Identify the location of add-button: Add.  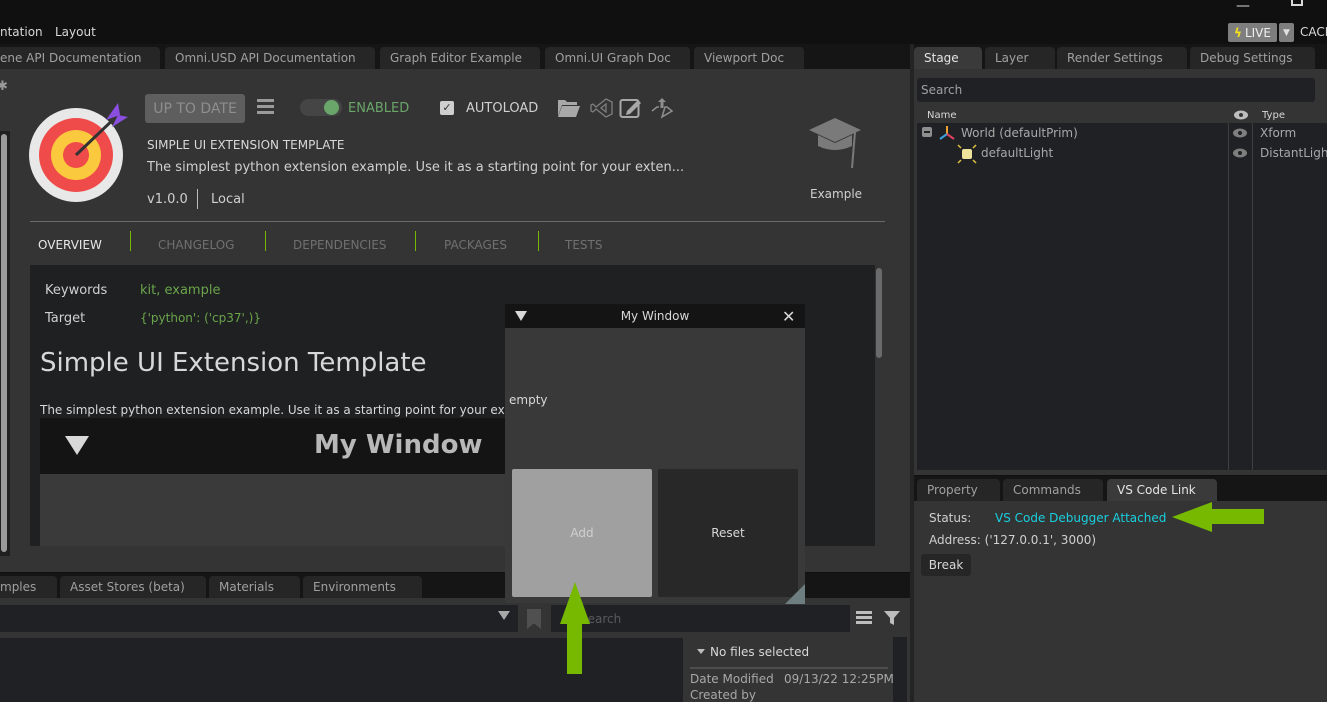
(582, 533).